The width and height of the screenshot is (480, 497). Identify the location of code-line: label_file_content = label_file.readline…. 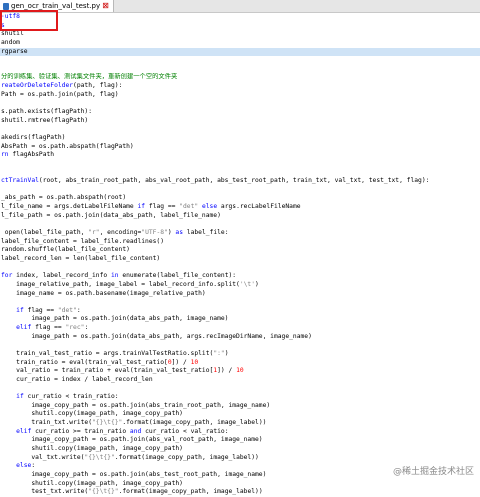
(240, 242).